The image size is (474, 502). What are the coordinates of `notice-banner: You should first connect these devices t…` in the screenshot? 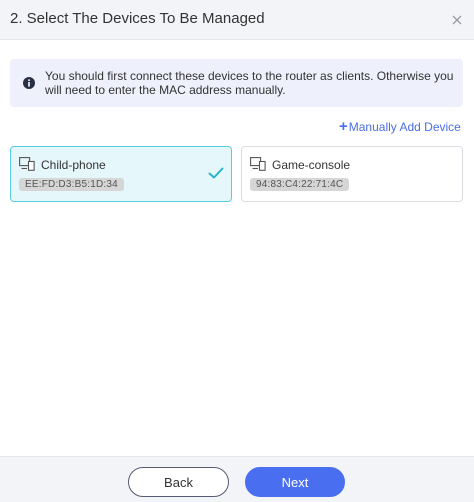 It's located at (236, 83).